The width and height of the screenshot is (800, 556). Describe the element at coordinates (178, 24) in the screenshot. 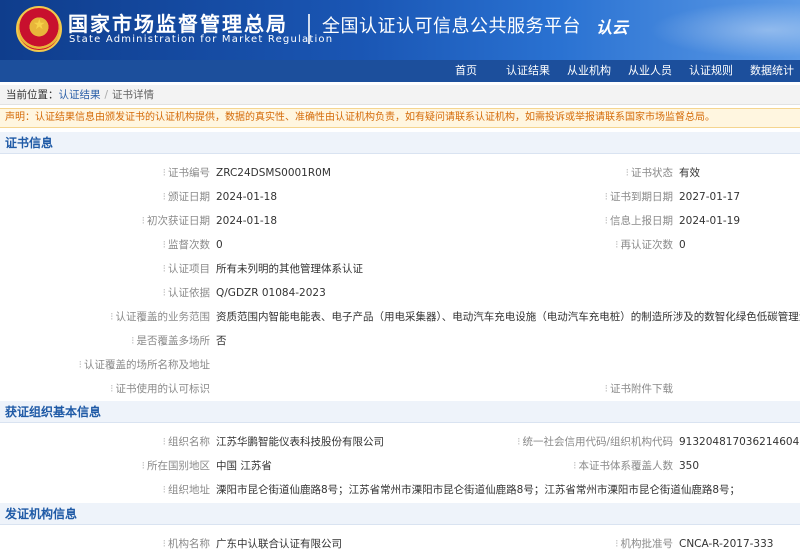

I see `agency-name-zh: 国家市场监督管理总局` at that location.